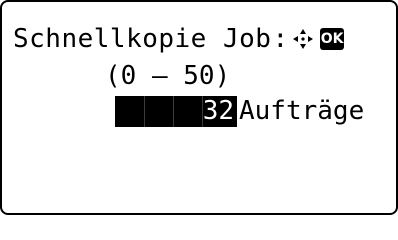 The width and height of the screenshot is (398, 240). Describe the element at coordinates (176, 111) in the screenshot. I see `job-count-field: 32` at that location.